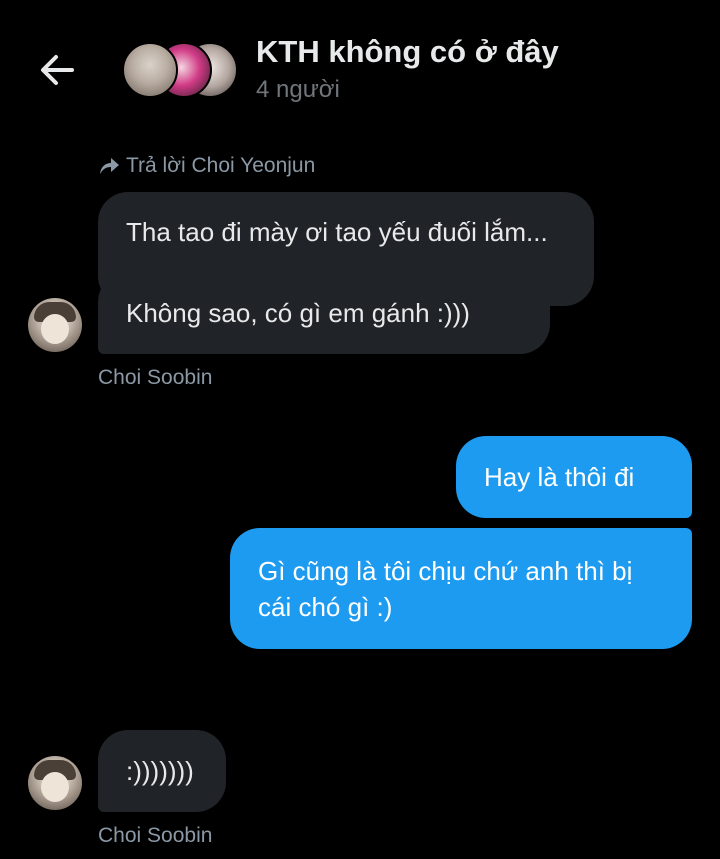 The width and height of the screenshot is (720, 859). Describe the element at coordinates (298, 89) in the screenshot. I see `member-count: 4 người` at that location.